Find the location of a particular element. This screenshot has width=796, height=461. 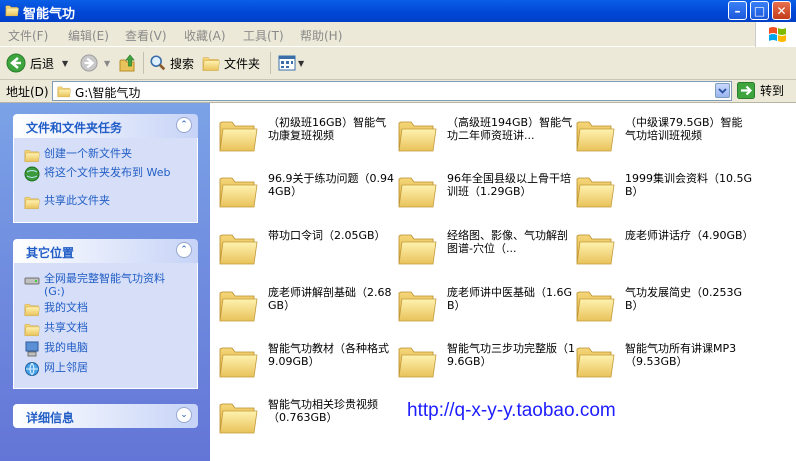

minimize-icon: – is located at coordinates (737, 11).